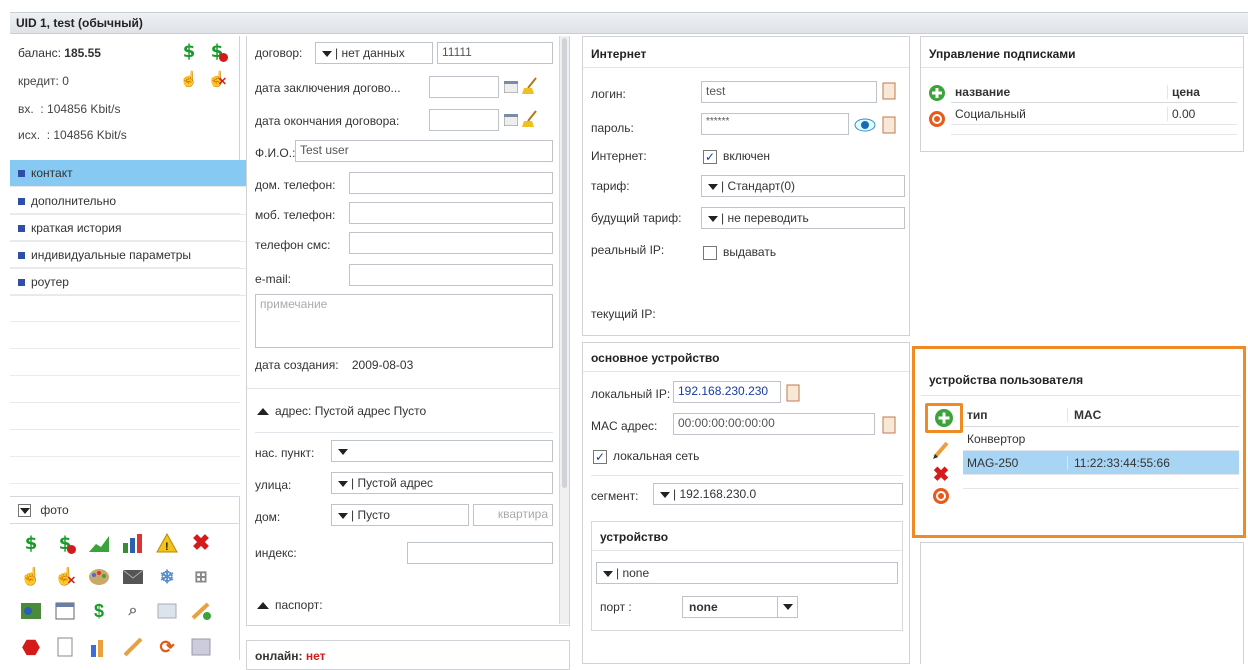 This screenshot has height=670, width=1248. I want to click on address-toggle: адрес: Пустой адрес Пусто, so click(341, 411).